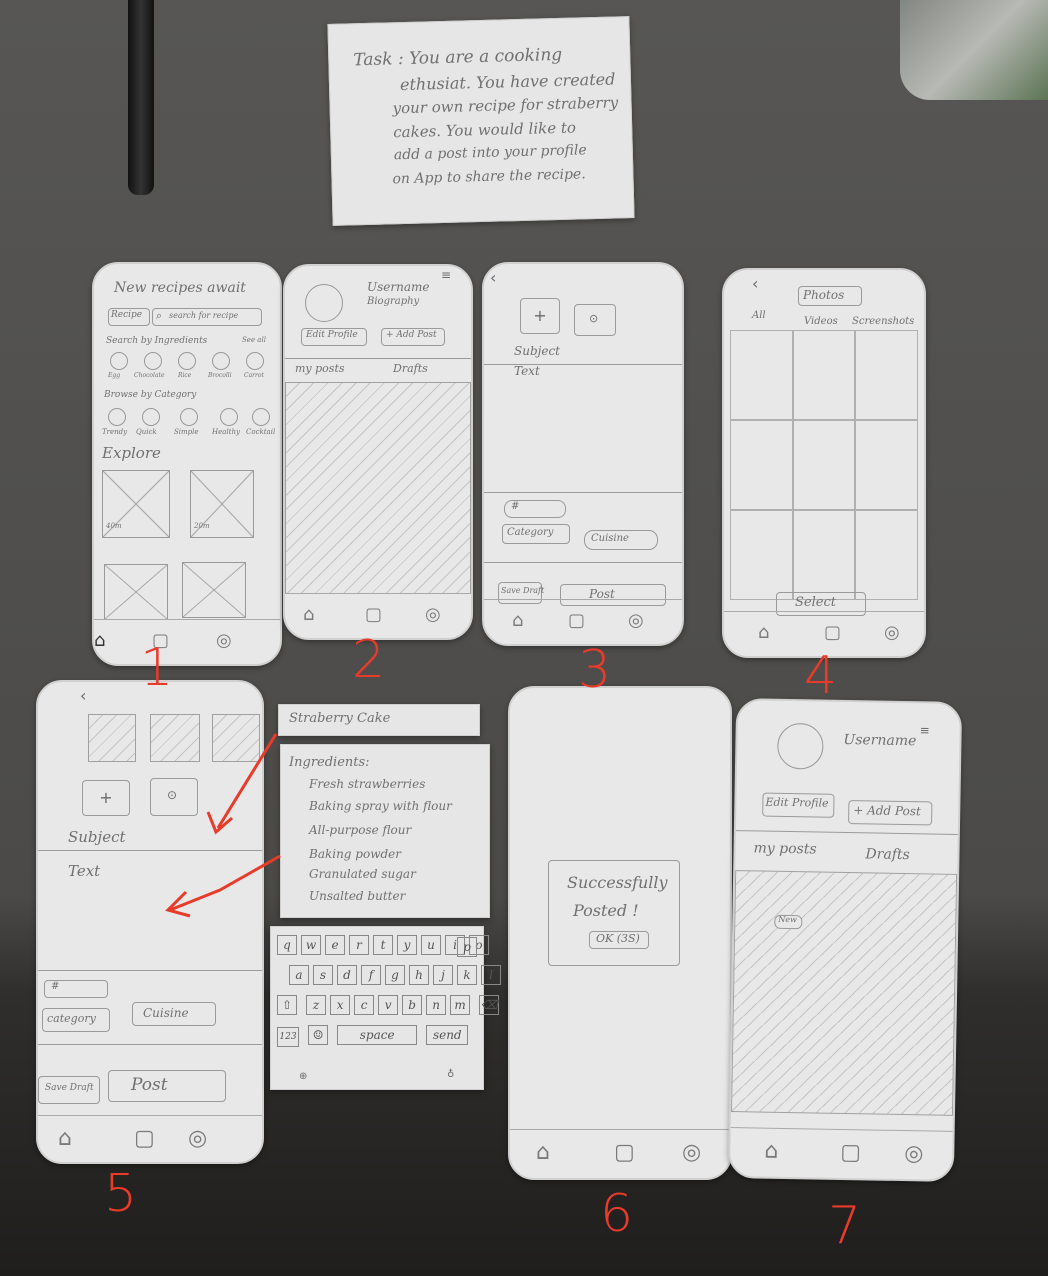 Image resolution: width=1048 pixels, height=1276 pixels. I want to click on quick-icon, so click(151, 417).